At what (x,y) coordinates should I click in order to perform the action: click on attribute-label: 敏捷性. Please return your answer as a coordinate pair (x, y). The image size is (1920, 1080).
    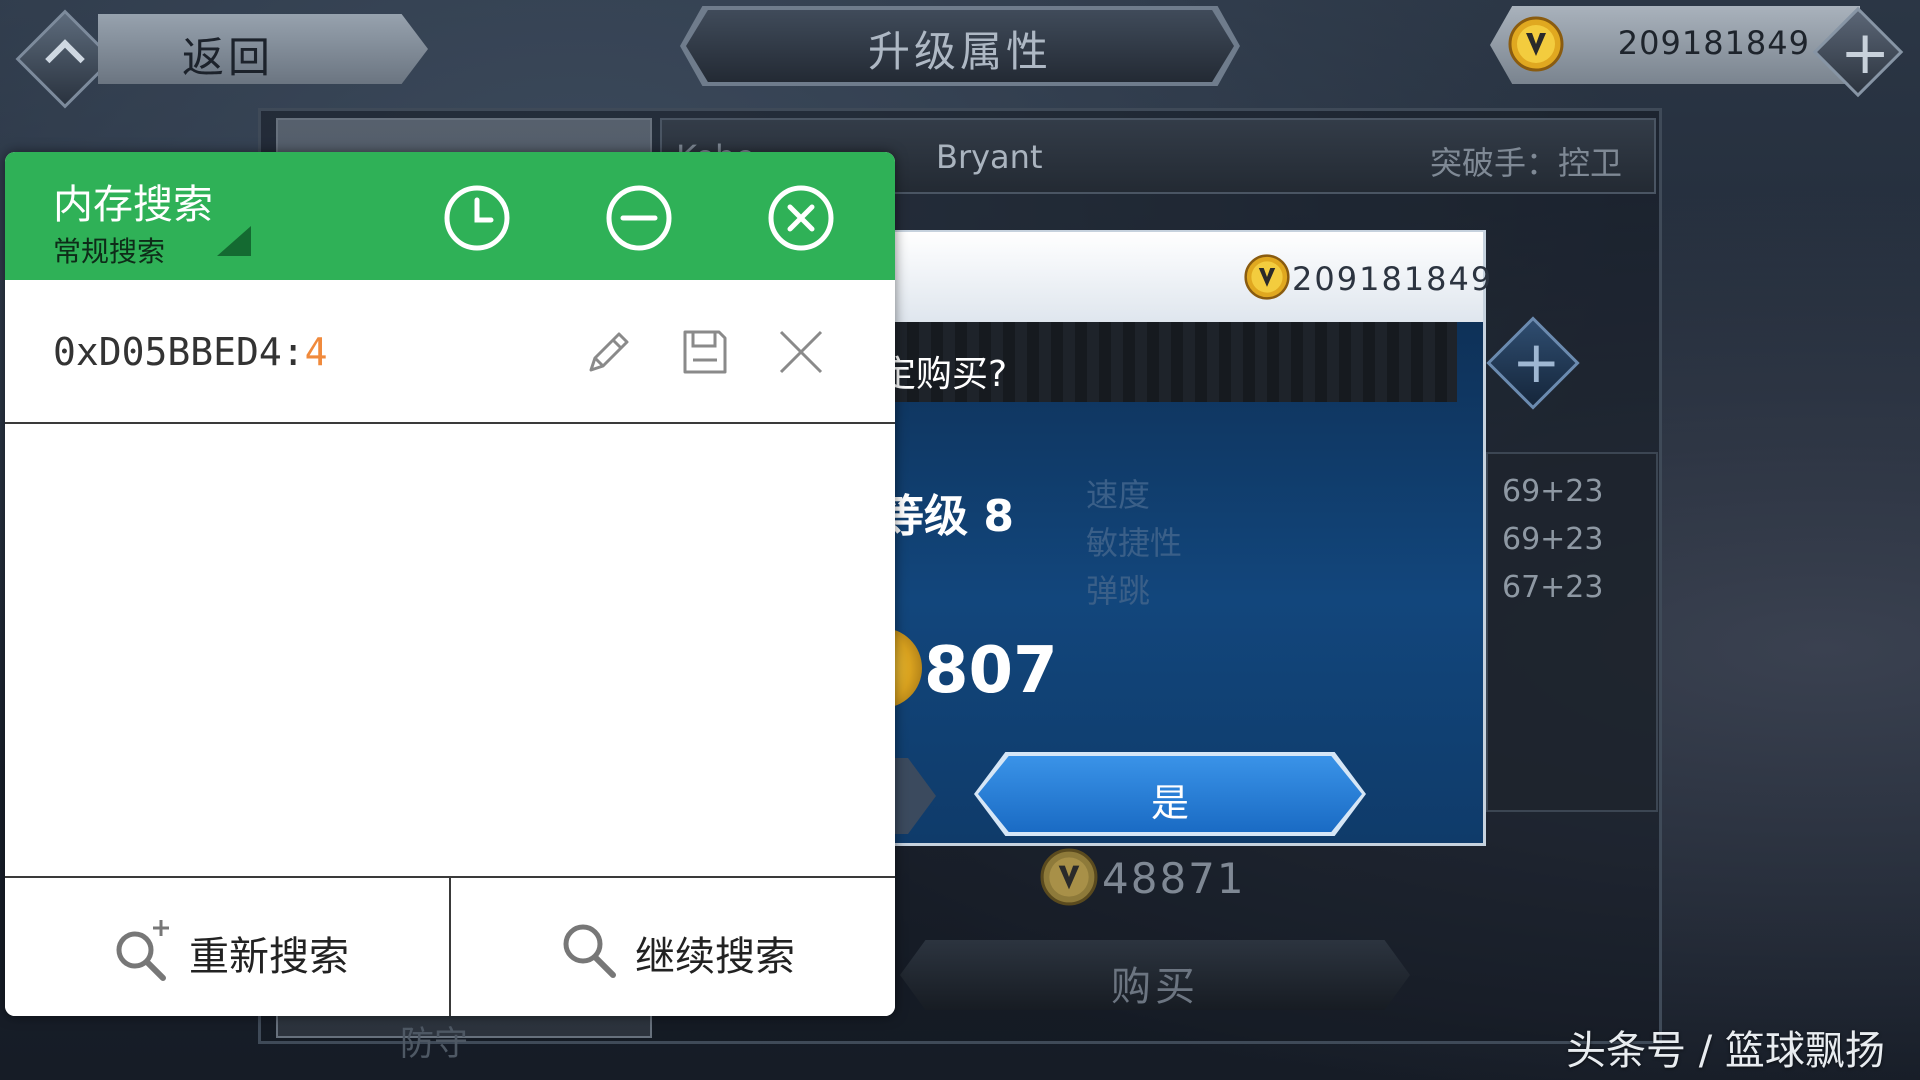
    Looking at the image, I should click on (1134, 543).